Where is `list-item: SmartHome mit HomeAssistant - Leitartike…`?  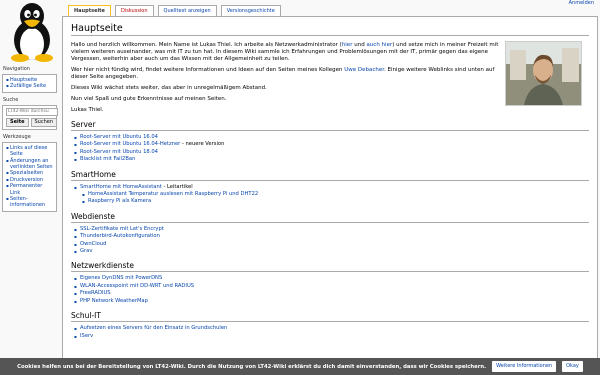
list-item: SmartHome mit HomeAssistant - Leitartike… is located at coordinates (331, 195).